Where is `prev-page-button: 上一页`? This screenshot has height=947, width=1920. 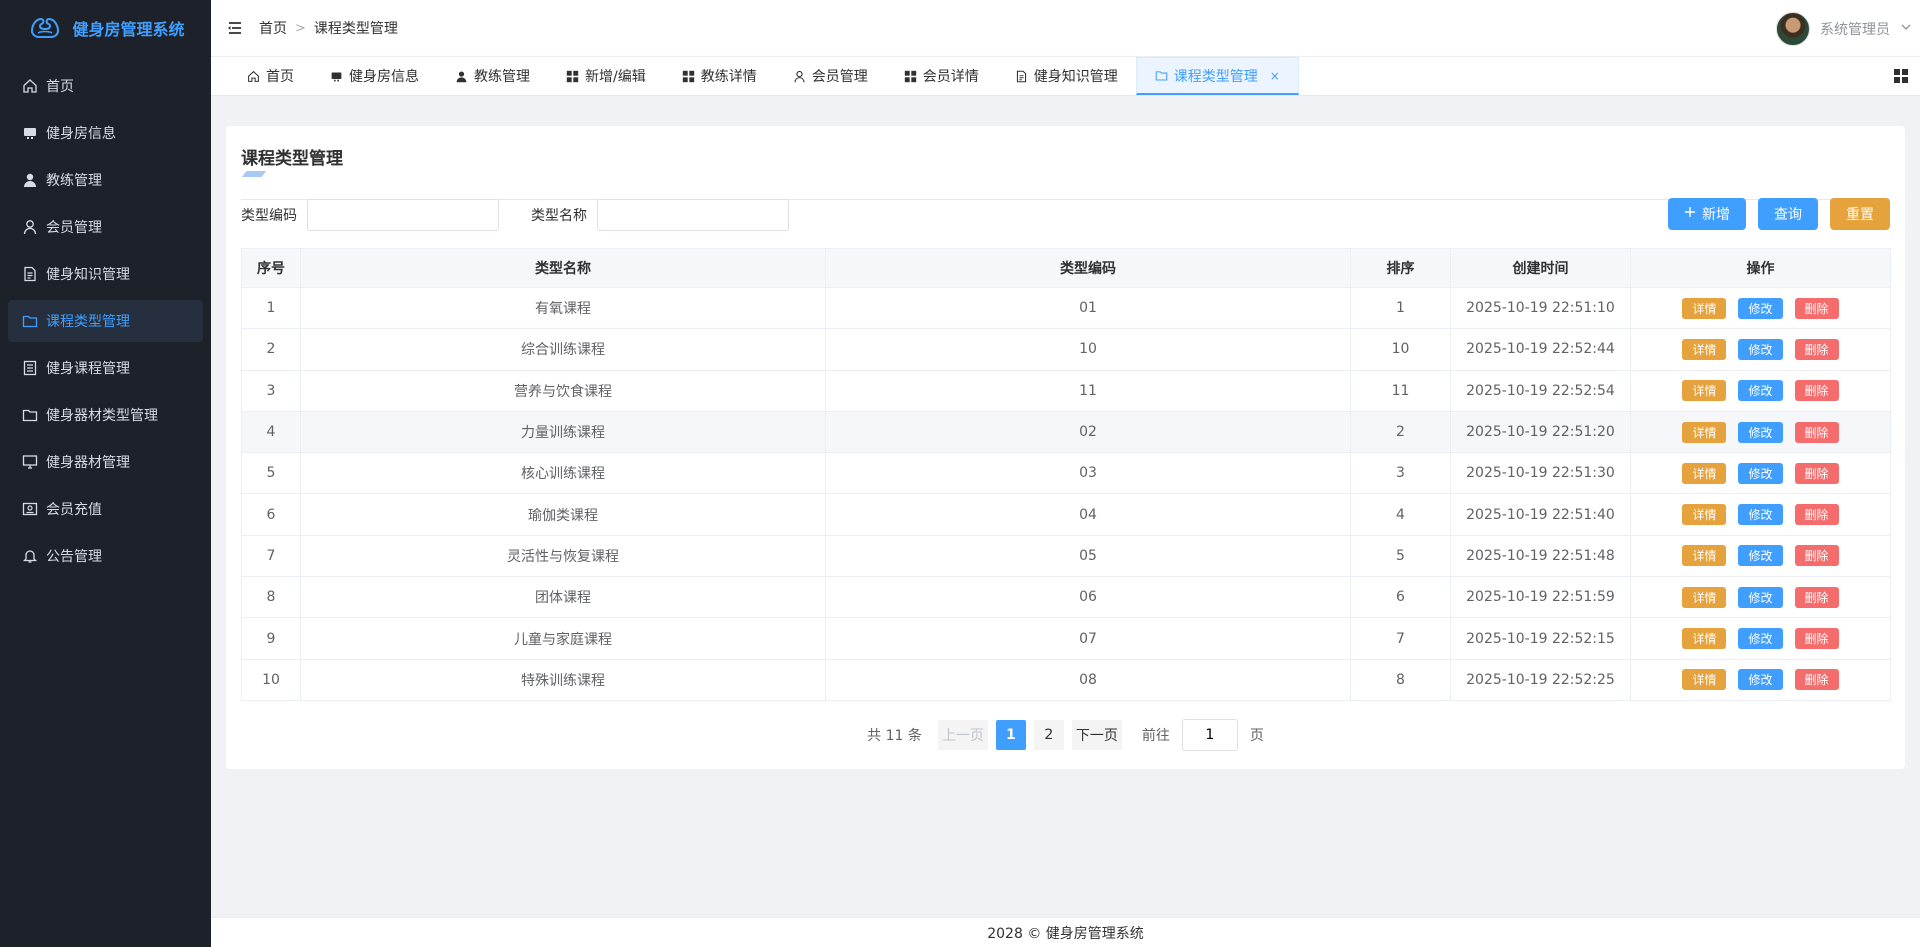 prev-page-button: 上一页 is located at coordinates (962, 735).